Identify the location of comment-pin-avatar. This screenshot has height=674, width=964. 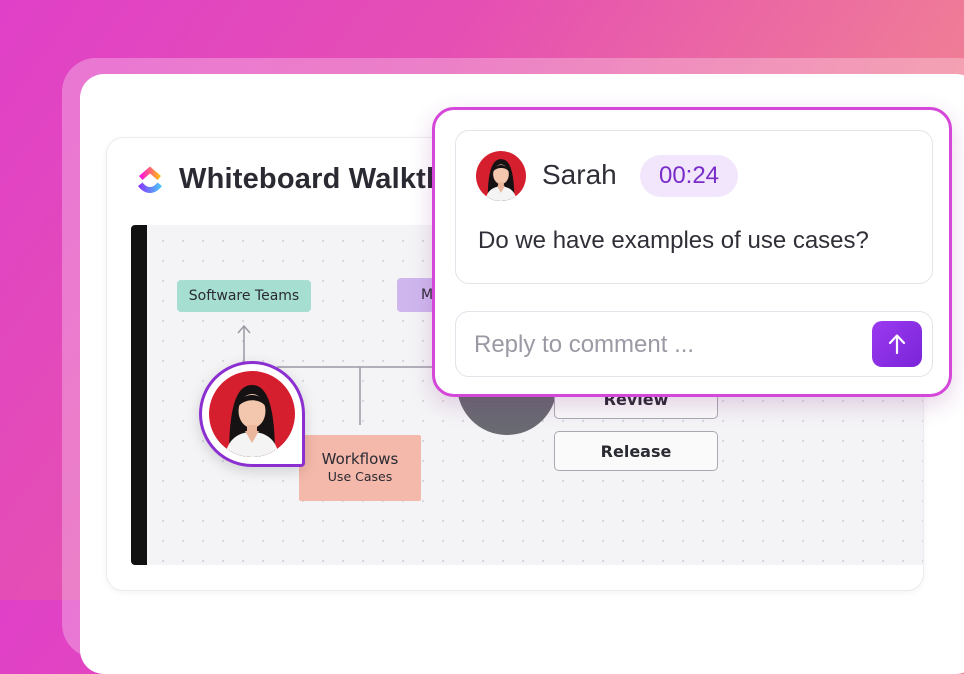
(252, 414).